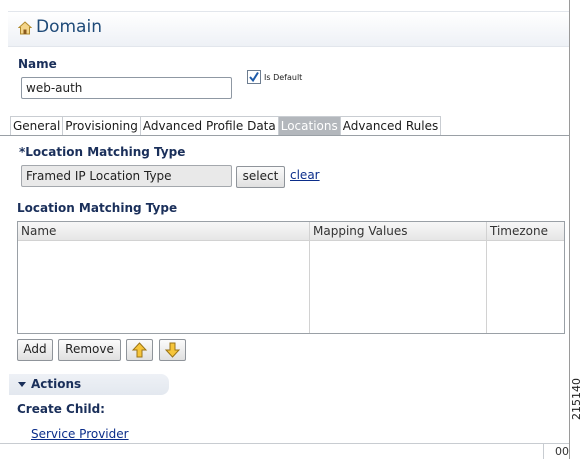 This screenshot has height=459, width=585. Describe the element at coordinates (284, 443) in the screenshot. I see `footer-divider` at that location.